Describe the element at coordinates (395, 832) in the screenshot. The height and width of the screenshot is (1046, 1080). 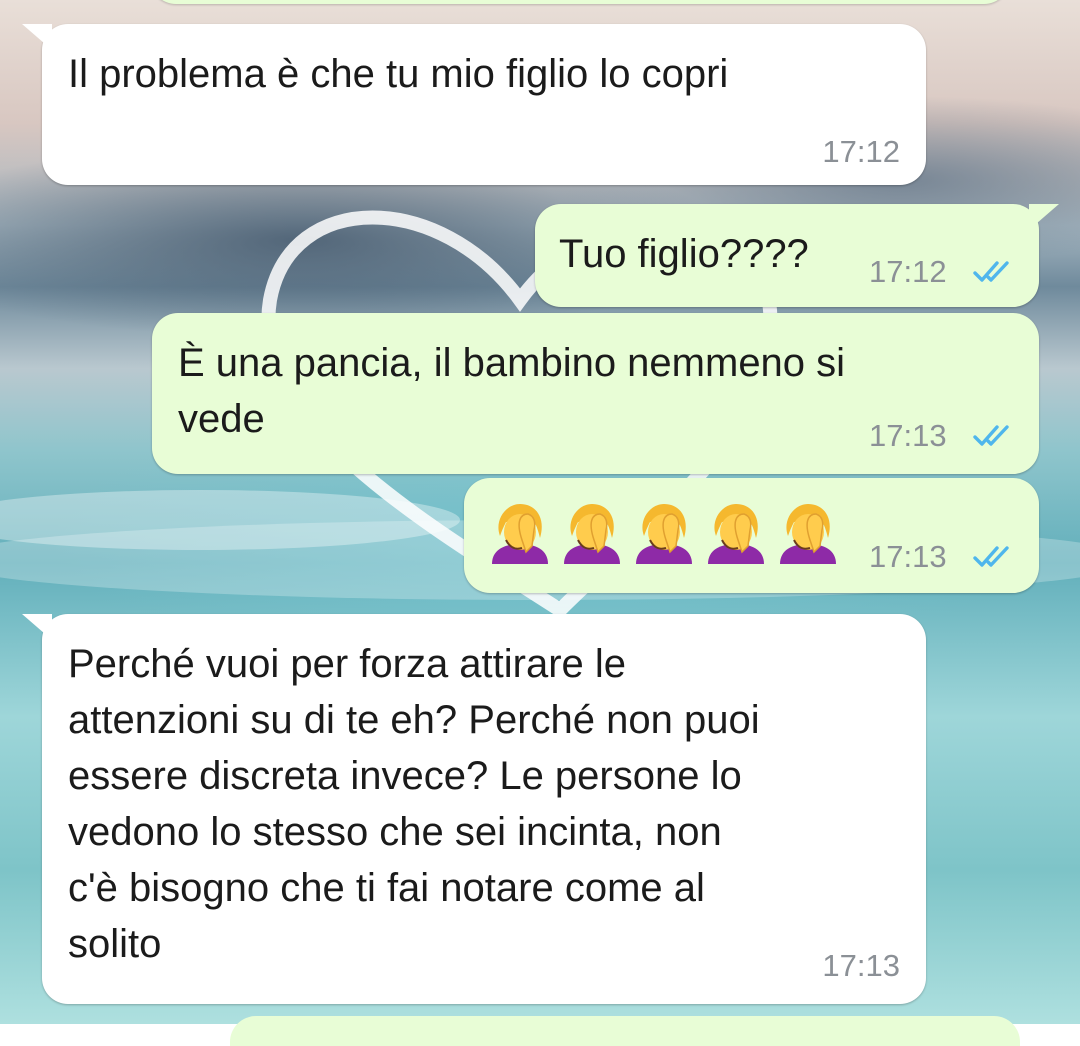
I see `message-text-line: vedono lo stesso che sei incinta, non` at that location.